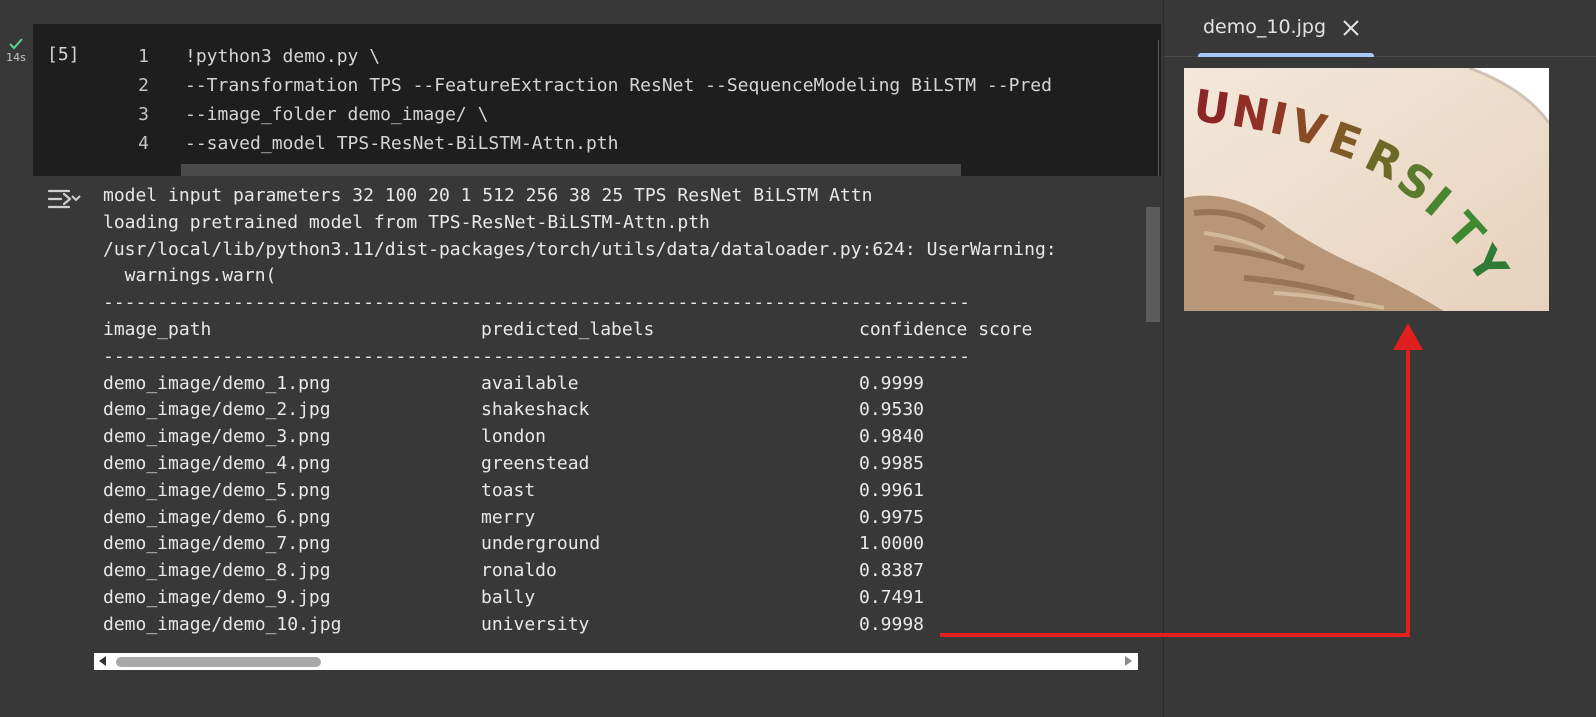 This screenshot has width=1596, height=717. Describe the element at coordinates (892, 410) in the screenshot. I see `table-cell: 0.9530` at that location.